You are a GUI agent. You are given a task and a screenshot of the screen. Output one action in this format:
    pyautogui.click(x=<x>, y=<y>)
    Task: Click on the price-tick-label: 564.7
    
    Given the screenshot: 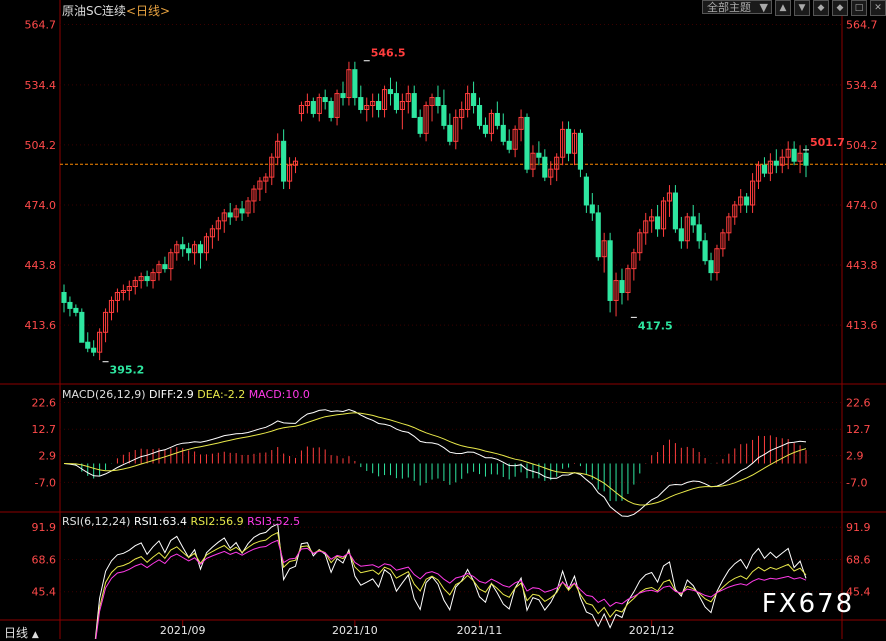 What is the action you would take?
    pyautogui.click(x=41, y=25)
    